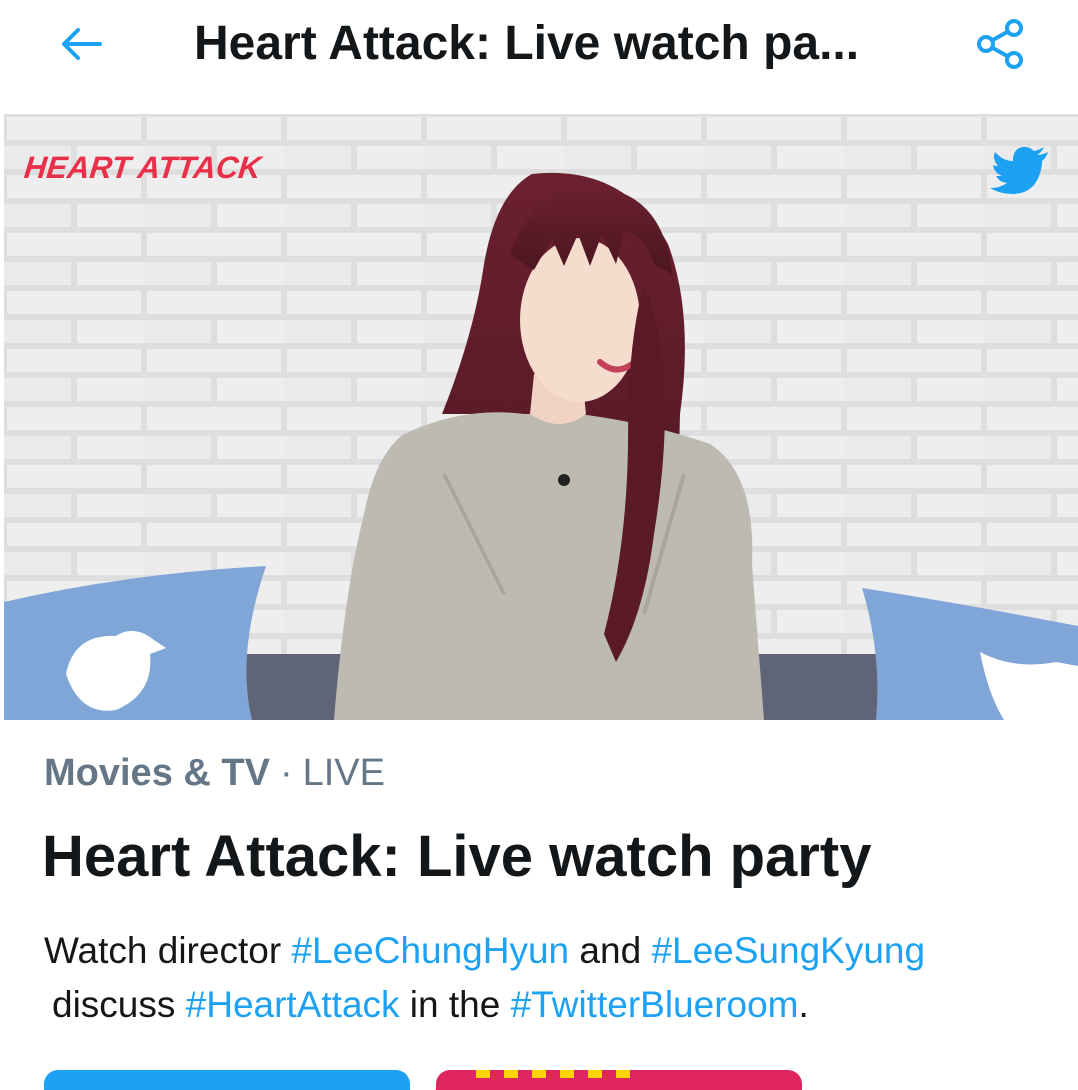 Image resolution: width=1078 pixels, height=1090 pixels. I want to click on event-meta: Movies & TV · LIVE, so click(214, 773).